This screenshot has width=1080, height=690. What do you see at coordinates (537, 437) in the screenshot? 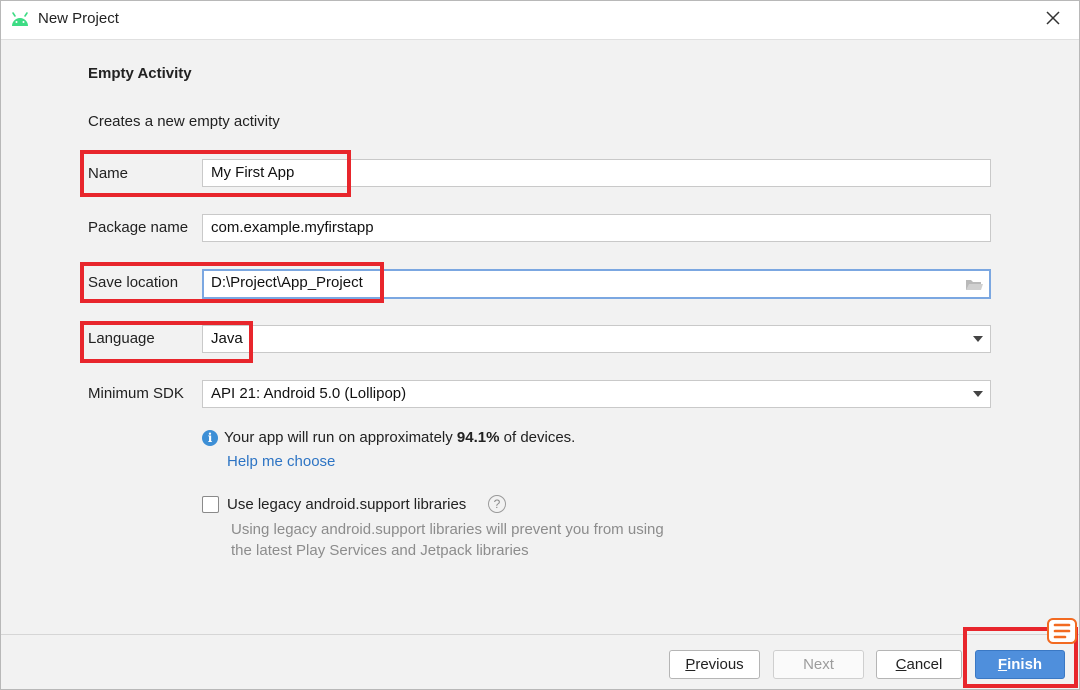
I see `info-text-after: of devices.` at bounding box center [537, 437].